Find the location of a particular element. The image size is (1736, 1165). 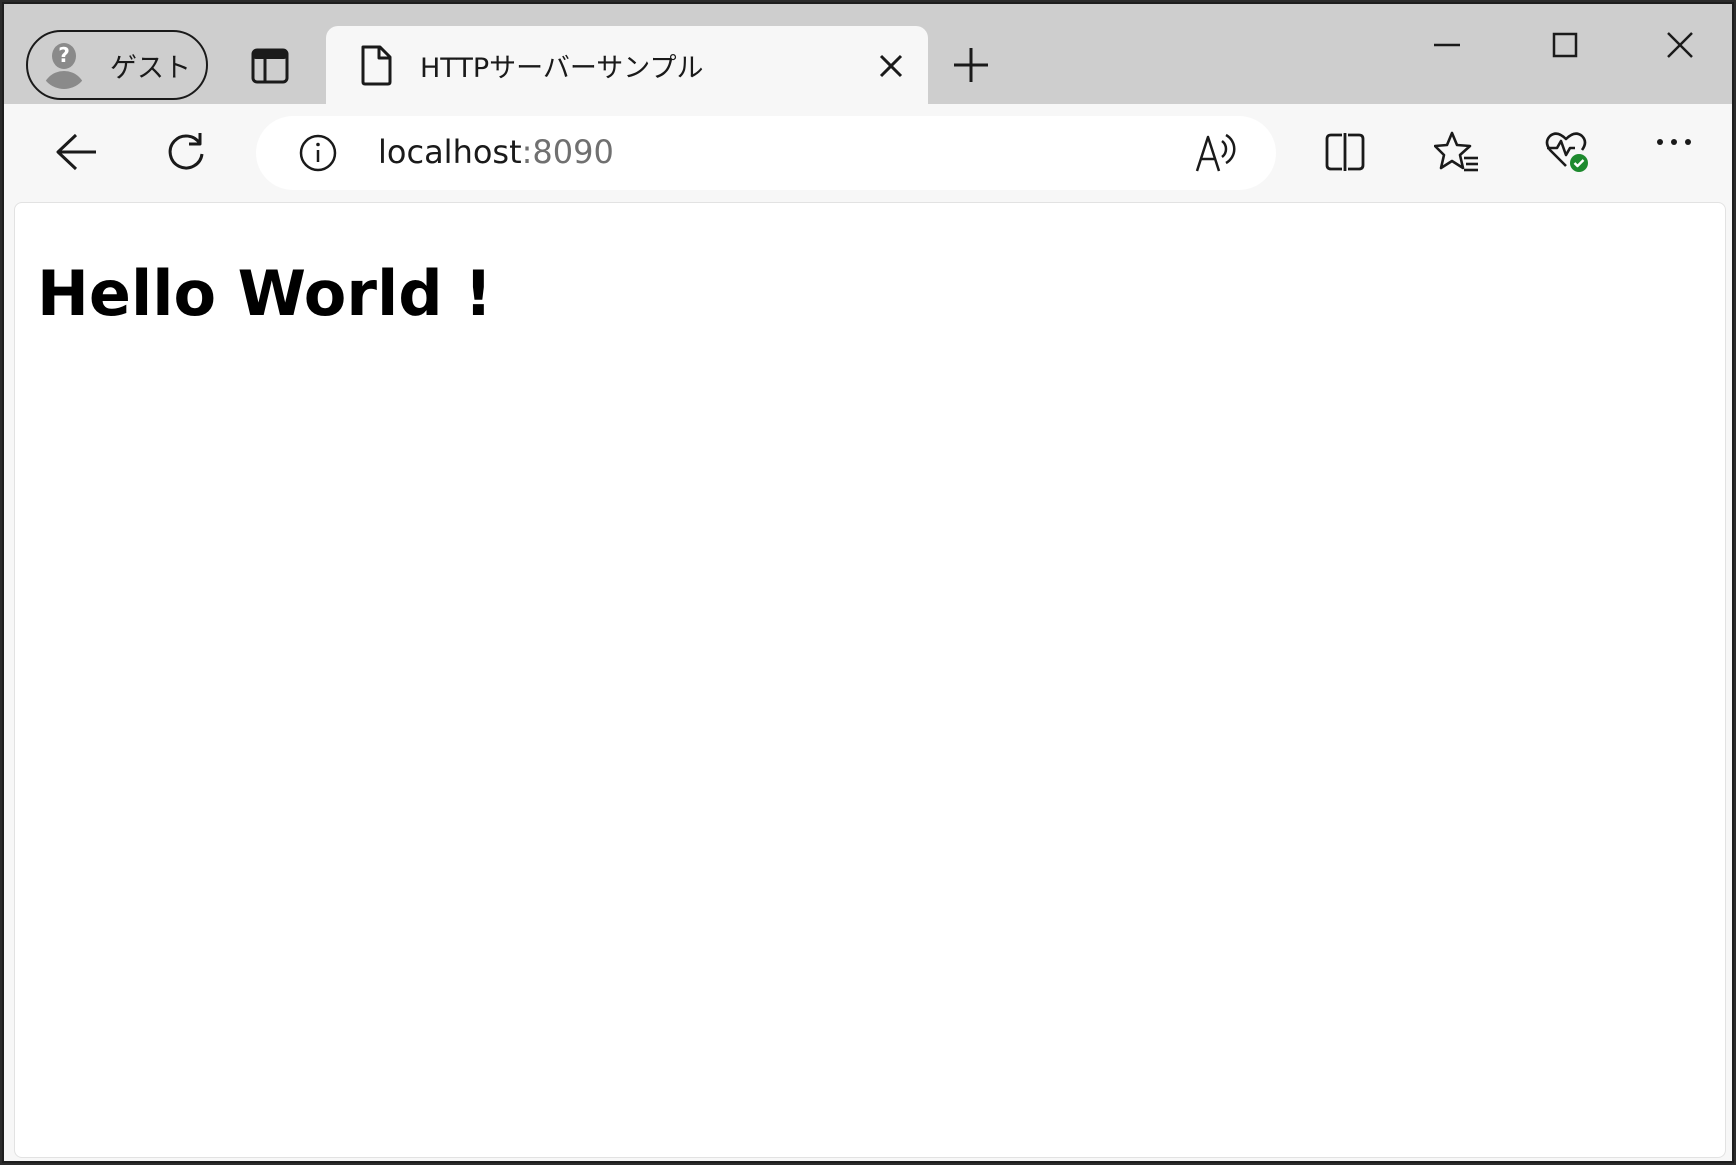

new-tab-icon is located at coordinates (971, 65).